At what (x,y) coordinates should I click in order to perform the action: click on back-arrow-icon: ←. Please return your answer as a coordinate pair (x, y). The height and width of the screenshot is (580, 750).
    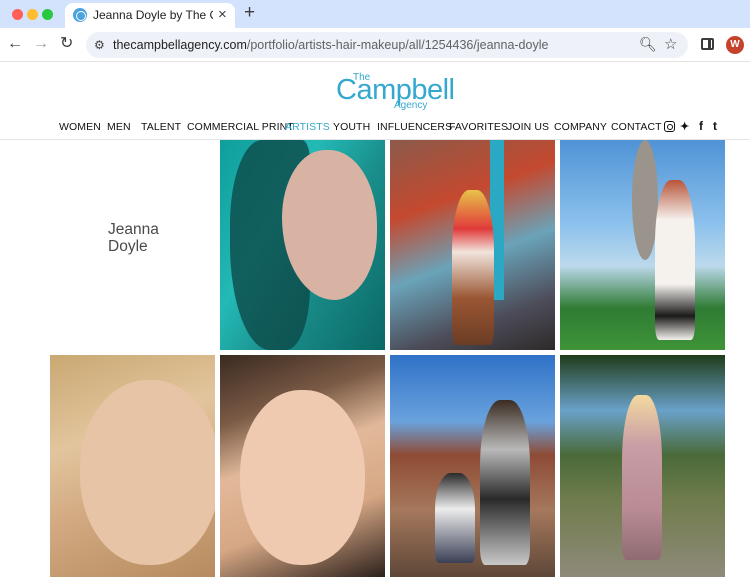
    Looking at the image, I should click on (15, 44).